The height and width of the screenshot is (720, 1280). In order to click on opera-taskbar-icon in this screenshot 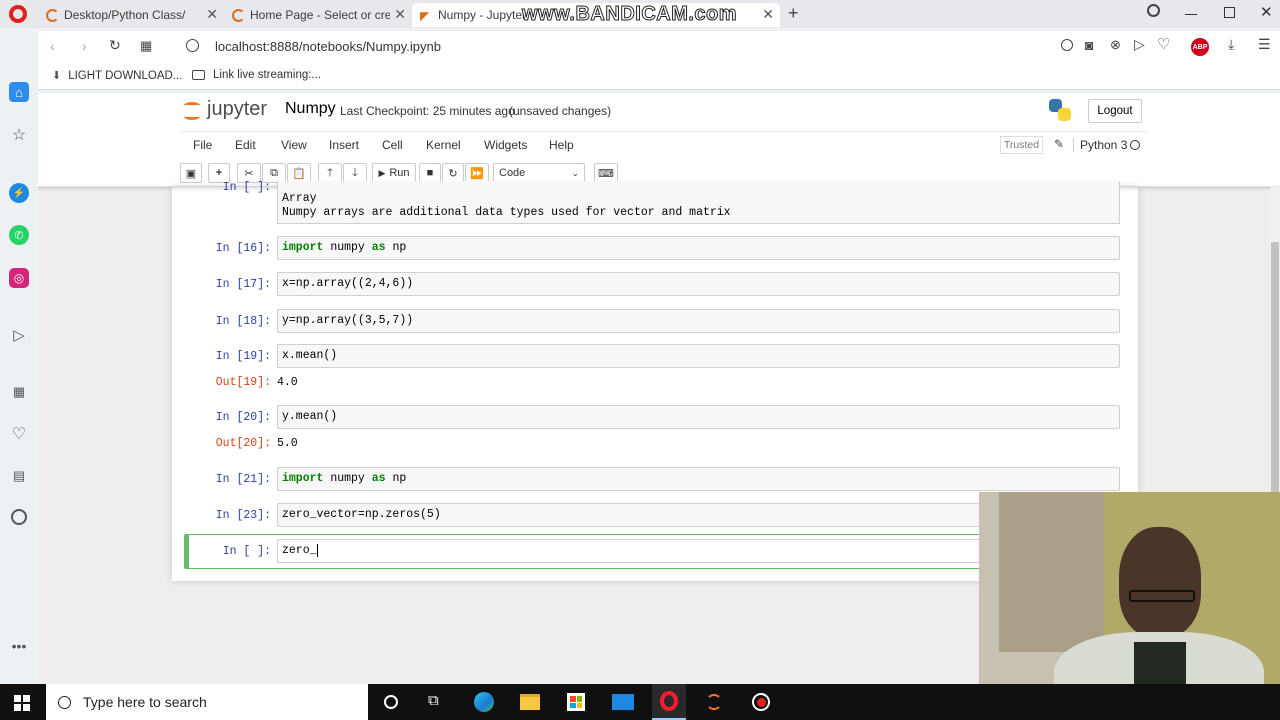, I will do `click(669, 702)`.